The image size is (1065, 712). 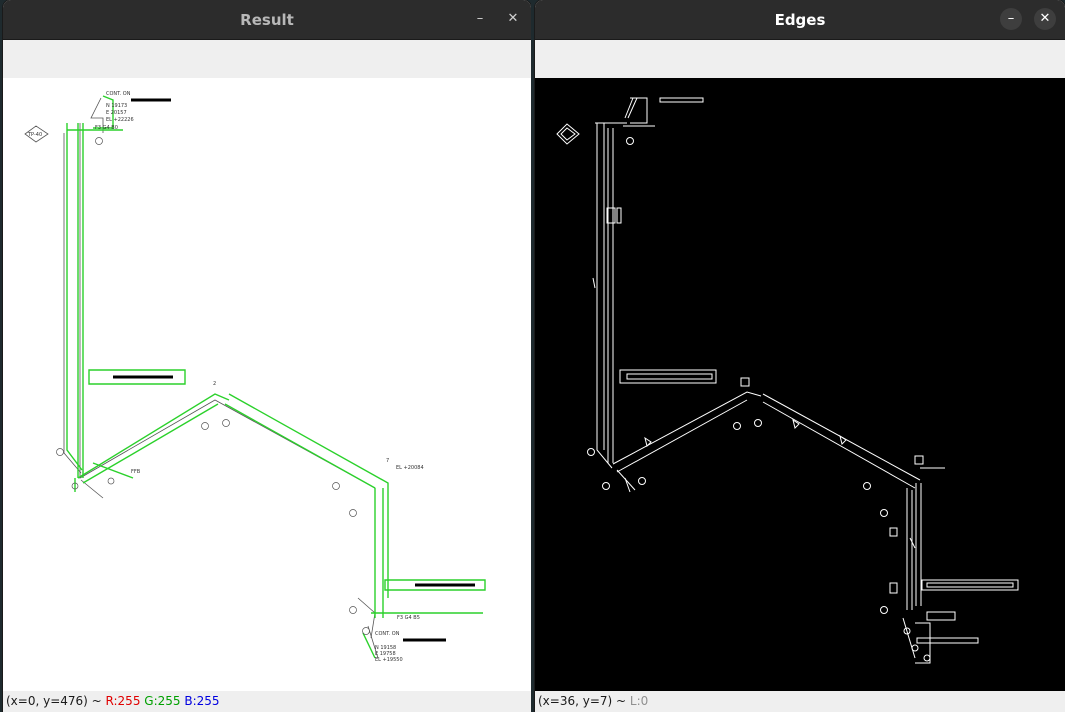 What do you see at coordinates (267, 701) in the screenshot?
I see `result-statusbar: (x=0, y=476) ~ R:255 G:255 B:255` at bounding box center [267, 701].